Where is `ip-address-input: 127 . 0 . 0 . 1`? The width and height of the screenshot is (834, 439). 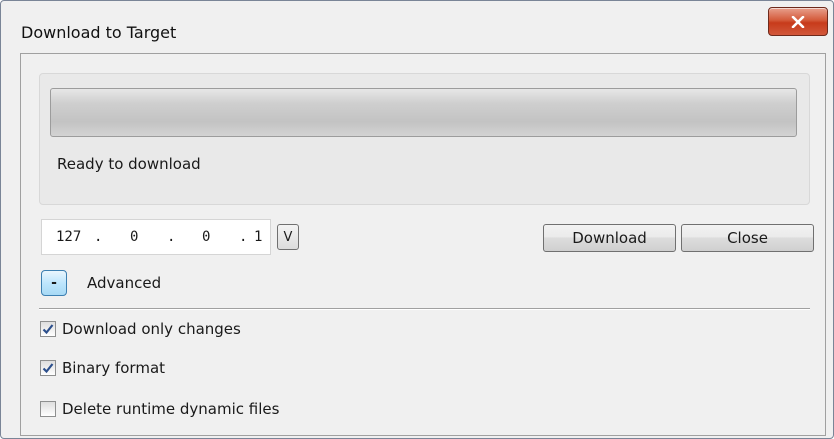
ip-address-input: 127 . 0 . 0 . 1 is located at coordinates (156, 237).